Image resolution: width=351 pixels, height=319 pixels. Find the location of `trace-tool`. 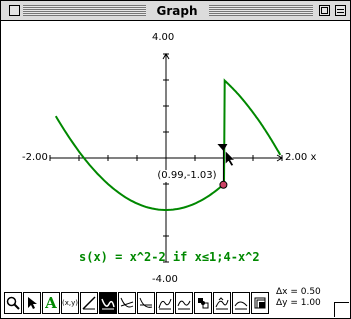

trace-tool is located at coordinates (108, 303).